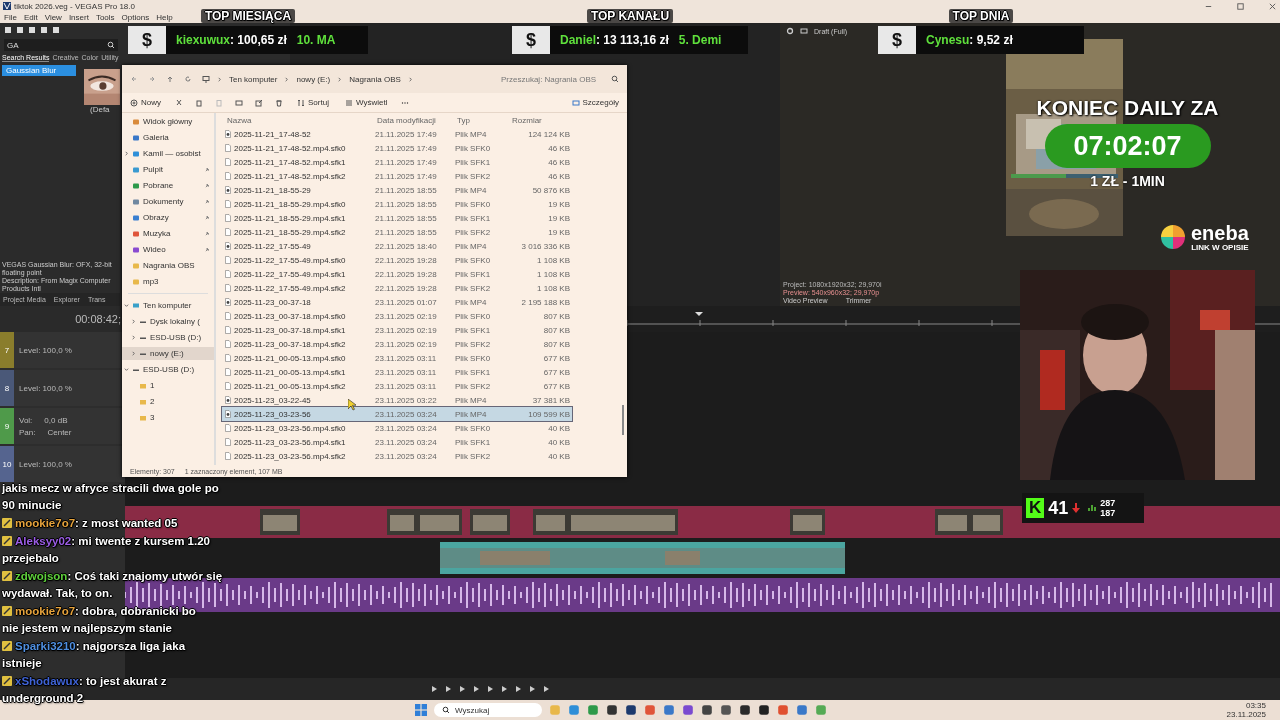 Image resolution: width=1280 pixels, height=720 pixels. What do you see at coordinates (168, 305) in the screenshot?
I see `nav-item: Ten komputer` at bounding box center [168, 305].